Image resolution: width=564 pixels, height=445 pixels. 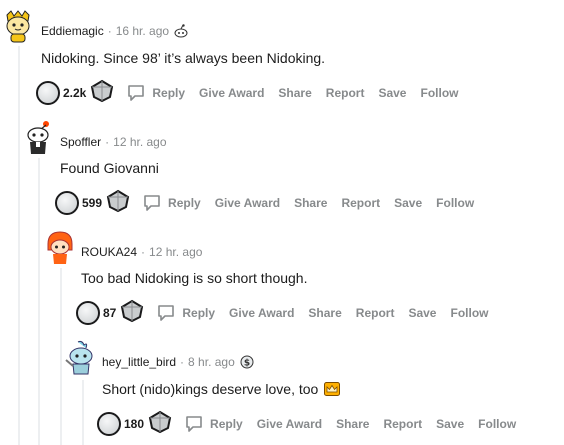 What do you see at coordinates (92, 202) in the screenshot?
I see `vote-score: 599` at bounding box center [92, 202].